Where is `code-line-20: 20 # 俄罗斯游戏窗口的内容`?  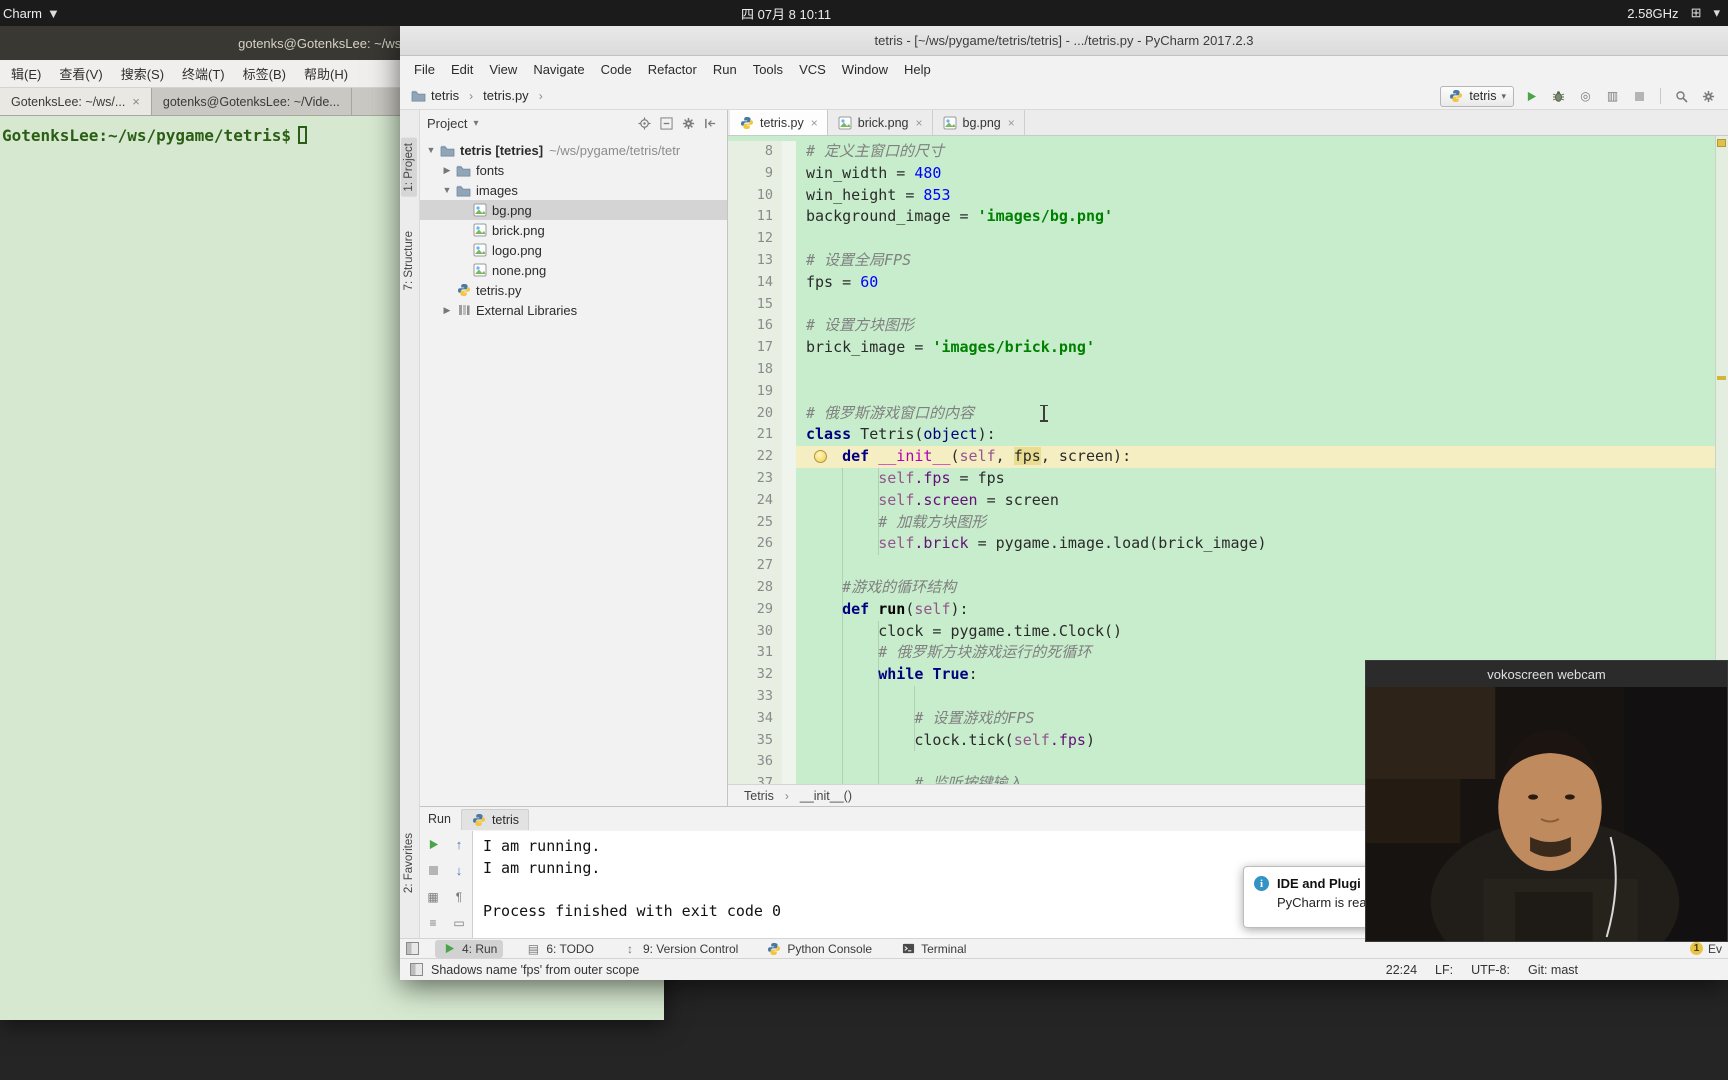
code-line-20: 20 # 俄罗斯游戏窗口的内容 is located at coordinates (1228, 413).